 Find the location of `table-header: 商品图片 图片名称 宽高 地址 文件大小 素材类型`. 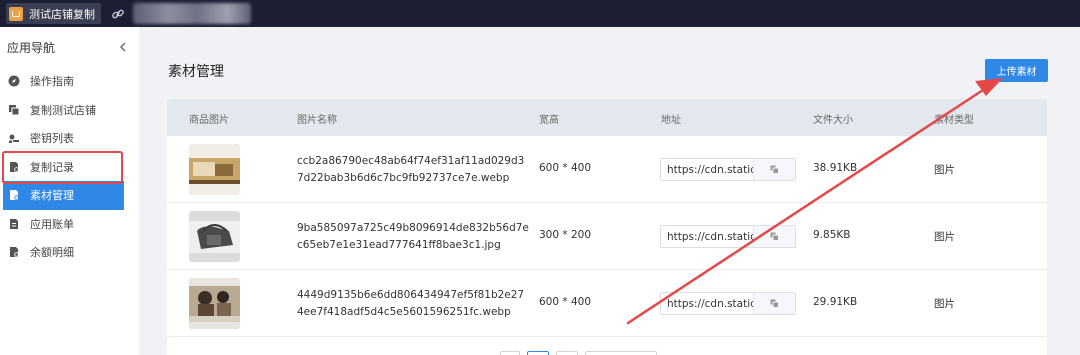

table-header: 商品图片 图片名称 宽高 地址 文件大小 素材类型 is located at coordinates (607, 117).